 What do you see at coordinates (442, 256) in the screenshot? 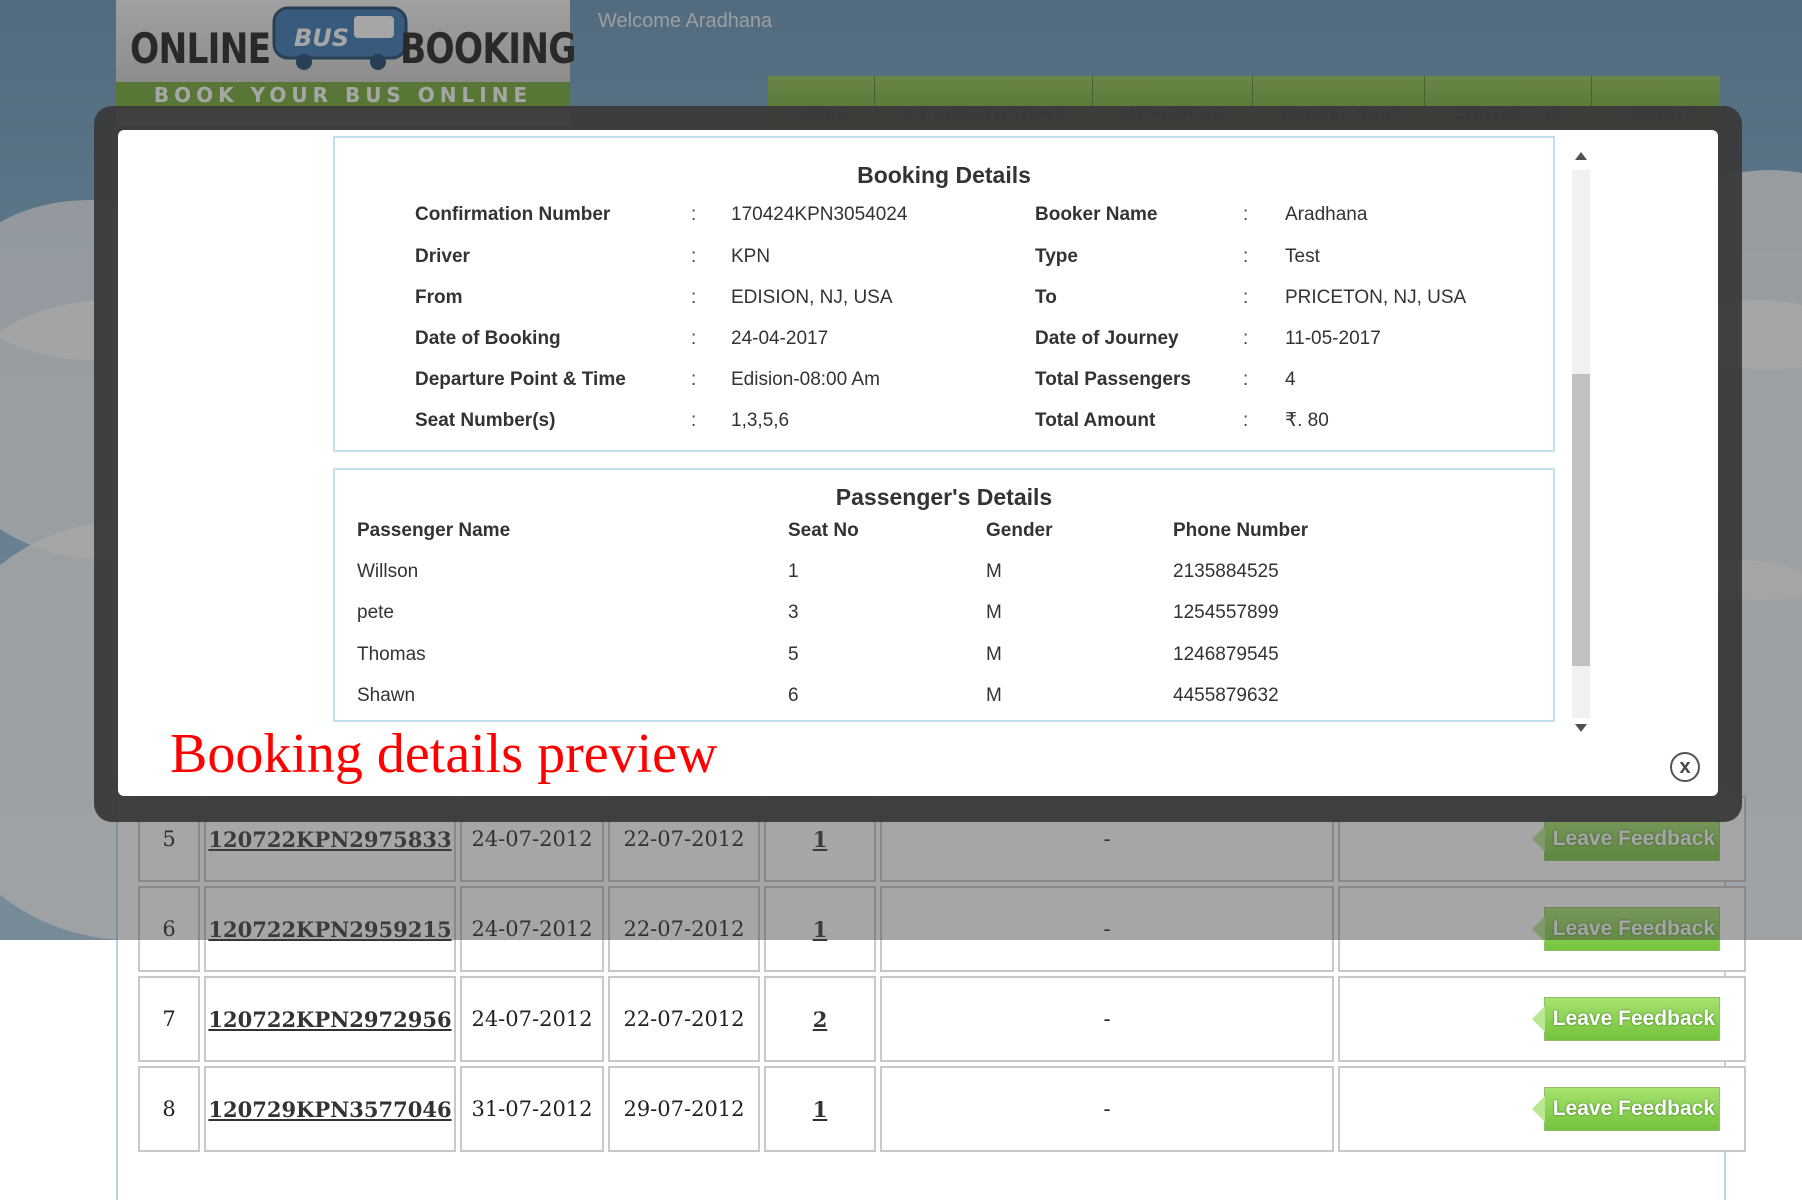
I see `detail-label: Driver` at bounding box center [442, 256].